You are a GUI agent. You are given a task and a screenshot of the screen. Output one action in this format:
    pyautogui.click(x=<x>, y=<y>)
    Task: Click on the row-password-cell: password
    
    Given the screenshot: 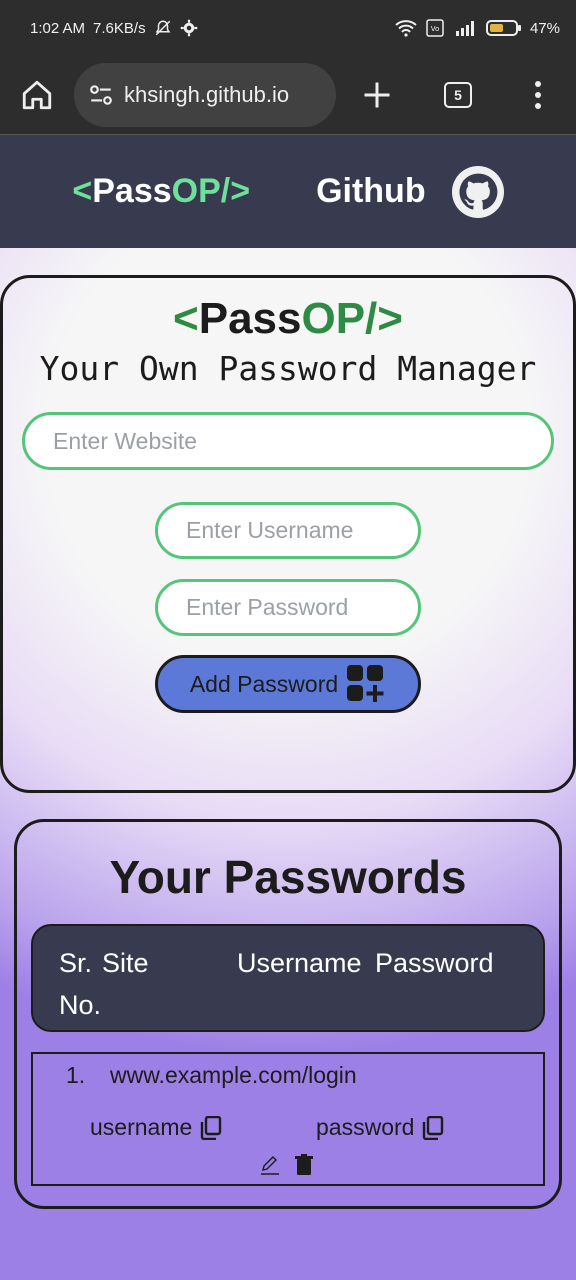 What is the action you would take?
    pyautogui.click(x=380, y=1127)
    